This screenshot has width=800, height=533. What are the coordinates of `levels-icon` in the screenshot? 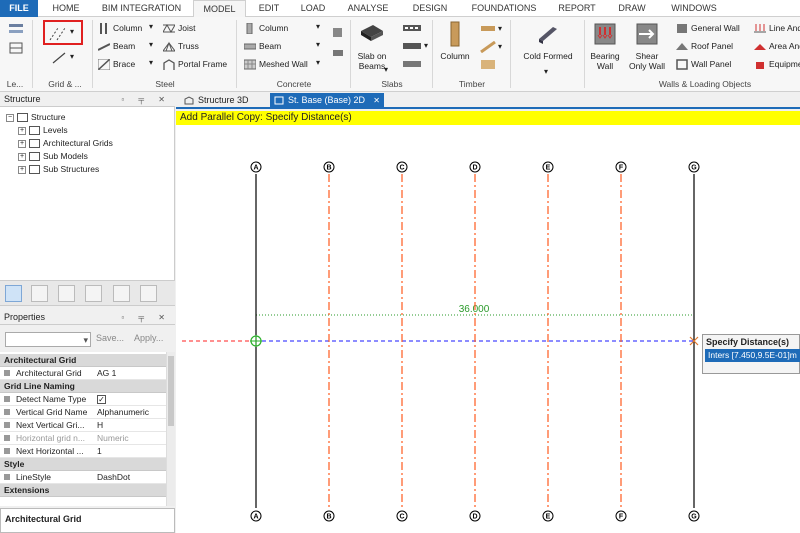 It's located at (17, 29).